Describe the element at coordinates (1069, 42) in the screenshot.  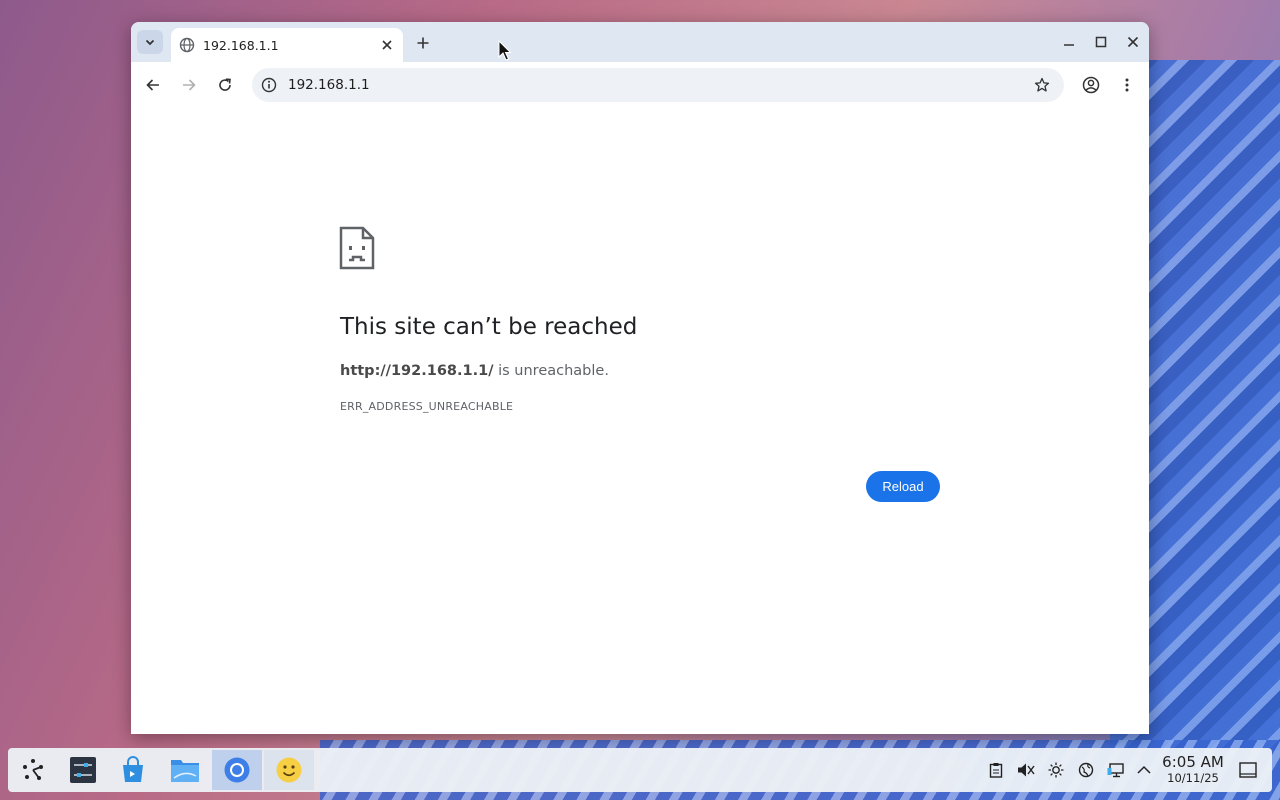
I see `minimize-button` at that location.